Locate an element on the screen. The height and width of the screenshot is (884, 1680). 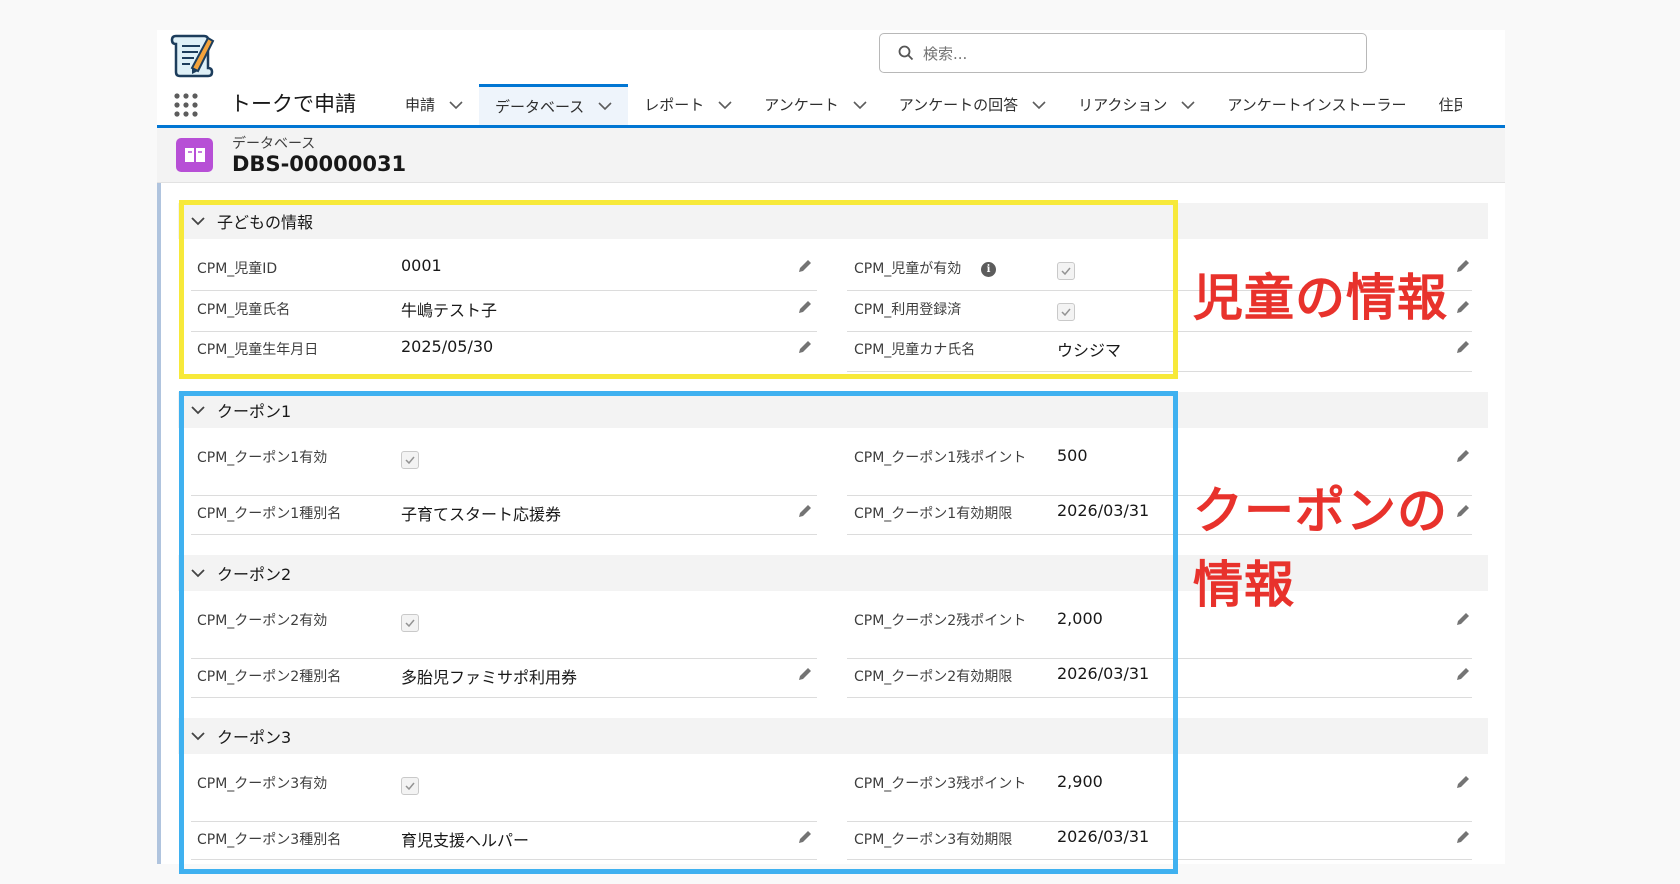
field-label-coupon3-points: CPM_クーポン3残ポイント is located at coordinates (940, 784).